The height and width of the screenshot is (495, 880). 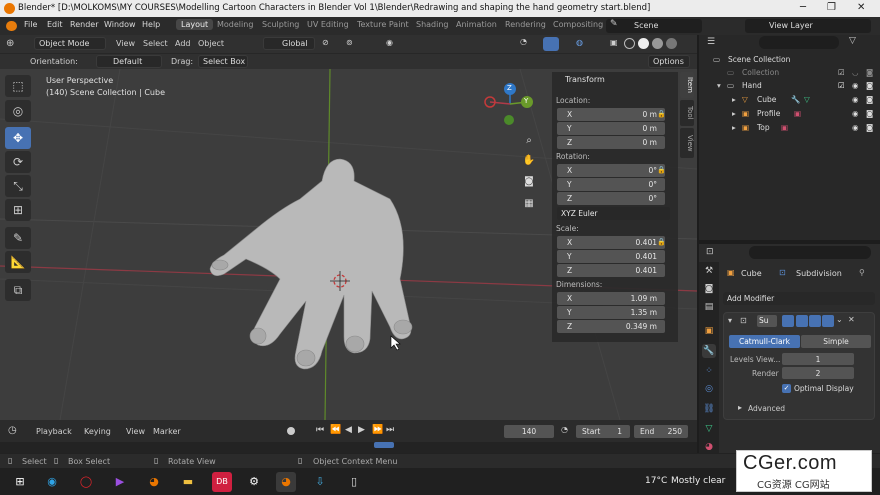 What do you see at coordinates (852, 41) in the screenshot?
I see `filter-icon: ▽` at bounding box center [852, 41].